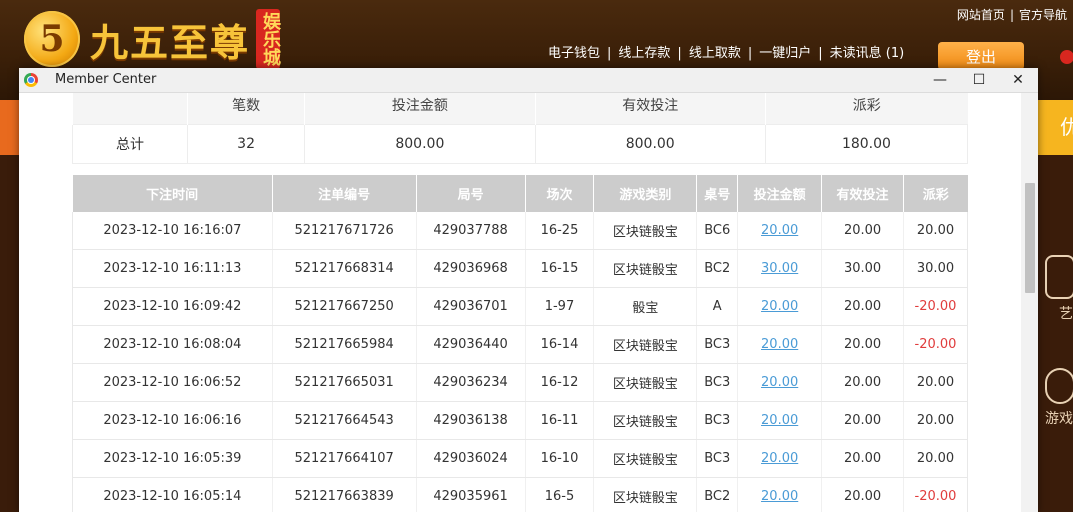  I want to click on deposit-link: 线上存款, so click(644, 53).